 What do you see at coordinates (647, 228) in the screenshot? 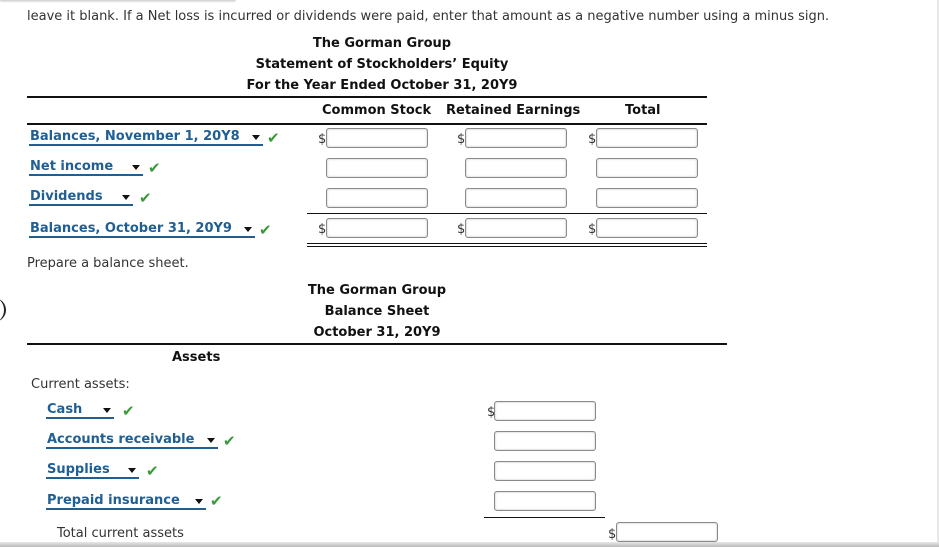
I see `total-ending-input` at bounding box center [647, 228].